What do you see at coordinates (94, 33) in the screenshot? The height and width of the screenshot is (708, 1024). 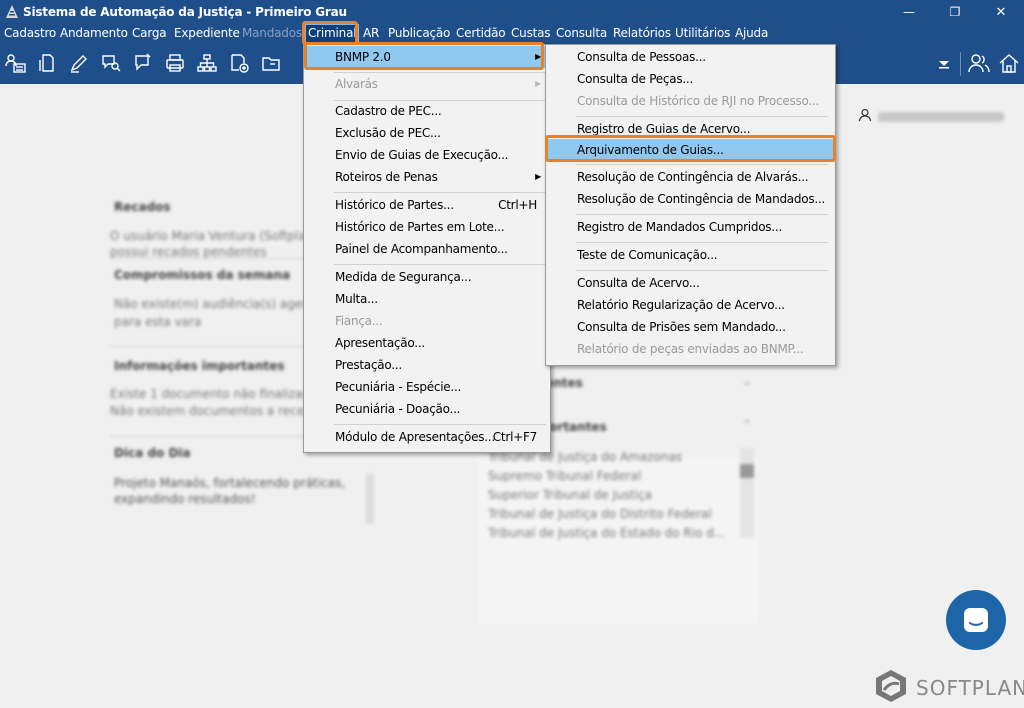 I see `menu-andamento: Andamento` at bounding box center [94, 33].